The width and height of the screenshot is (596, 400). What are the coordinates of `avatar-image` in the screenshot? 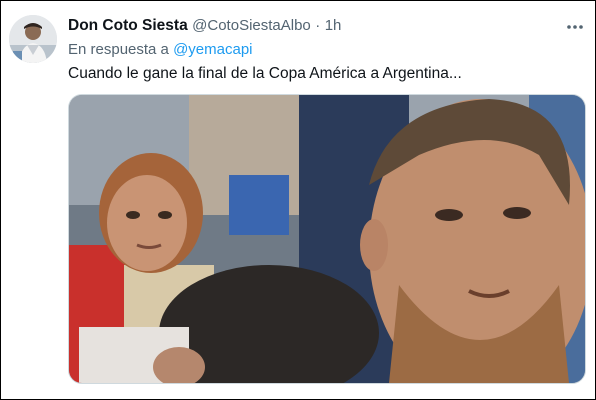 It's located at (33, 39).